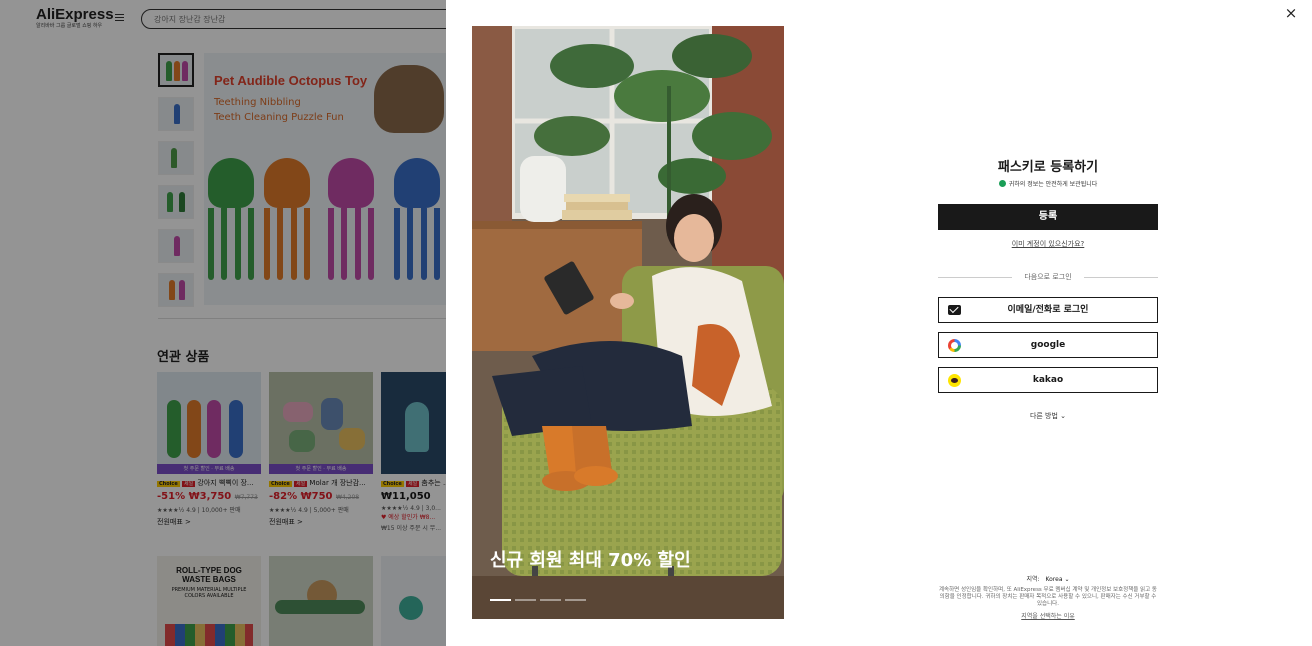 The height and width of the screenshot is (646, 1312). What do you see at coordinates (1291, 13) in the screenshot?
I see `close-icon: ×` at bounding box center [1291, 13].